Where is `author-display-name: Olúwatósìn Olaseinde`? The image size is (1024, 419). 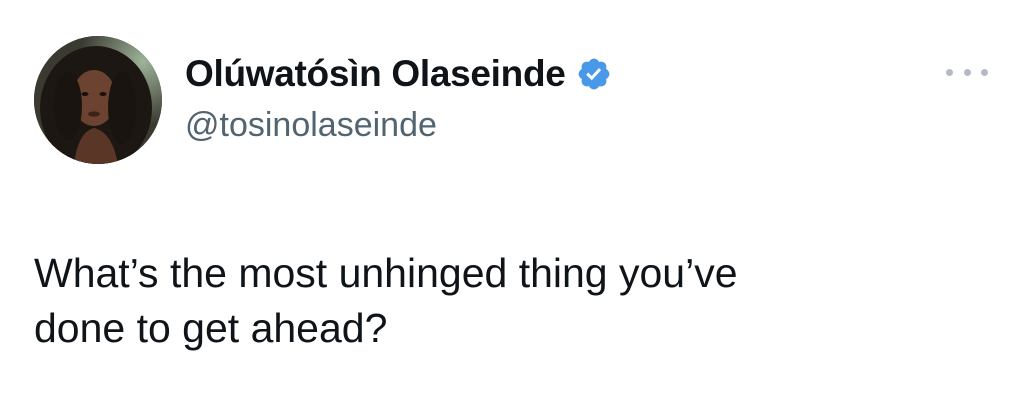 author-display-name: Olúwatósìn Olaseinde is located at coordinates (375, 74).